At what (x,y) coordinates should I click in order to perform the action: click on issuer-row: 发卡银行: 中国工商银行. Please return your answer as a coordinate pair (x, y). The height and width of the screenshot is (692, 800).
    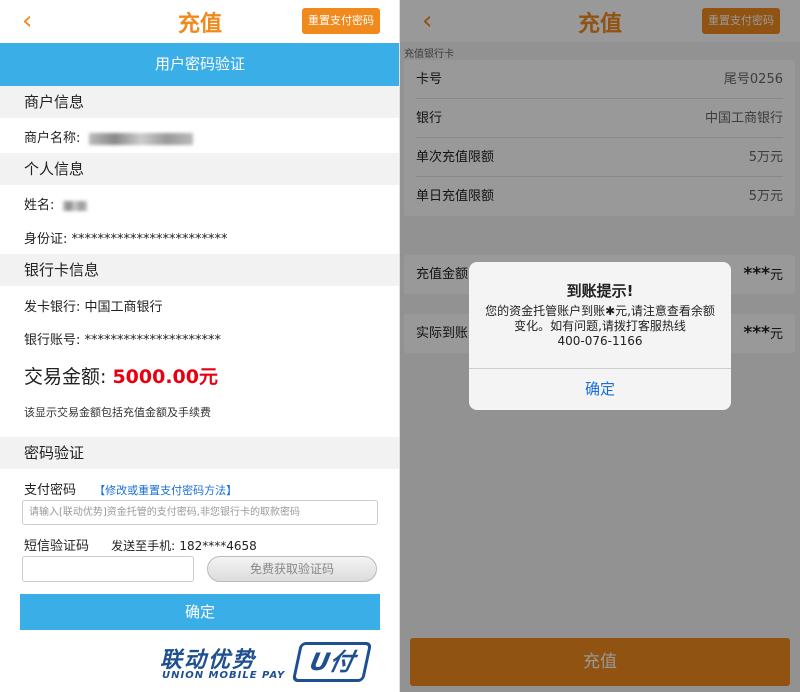
    Looking at the image, I should click on (93, 305).